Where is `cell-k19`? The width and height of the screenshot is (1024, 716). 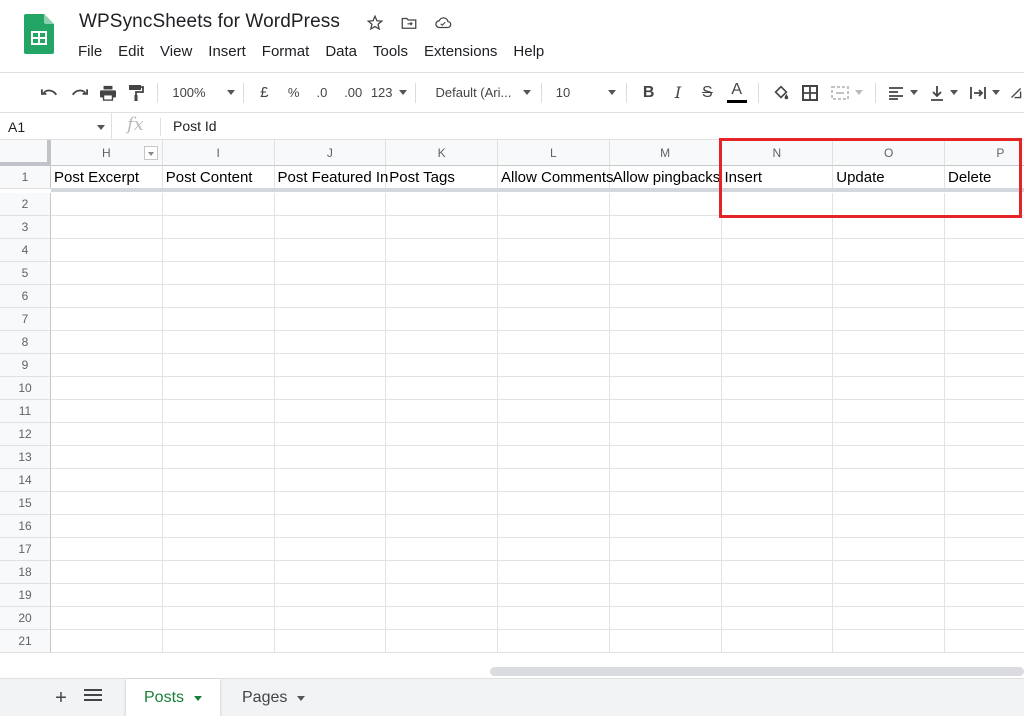
cell-k19 is located at coordinates (442, 595).